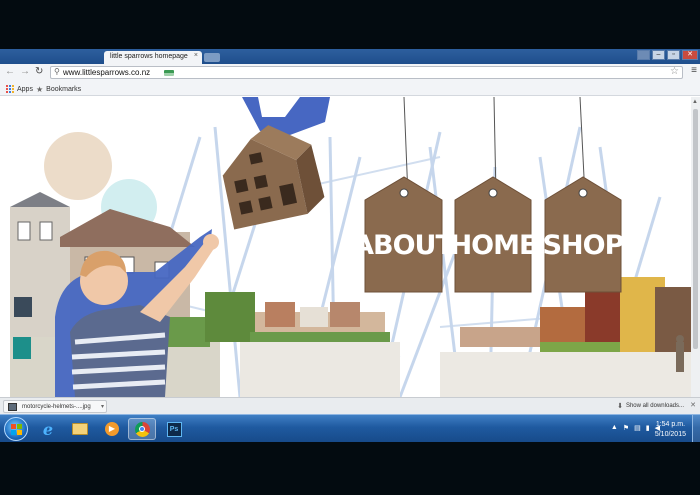  What do you see at coordinates (643, 55) in the screenshot?
I see `profile-button` at bounding box center [643, 55].